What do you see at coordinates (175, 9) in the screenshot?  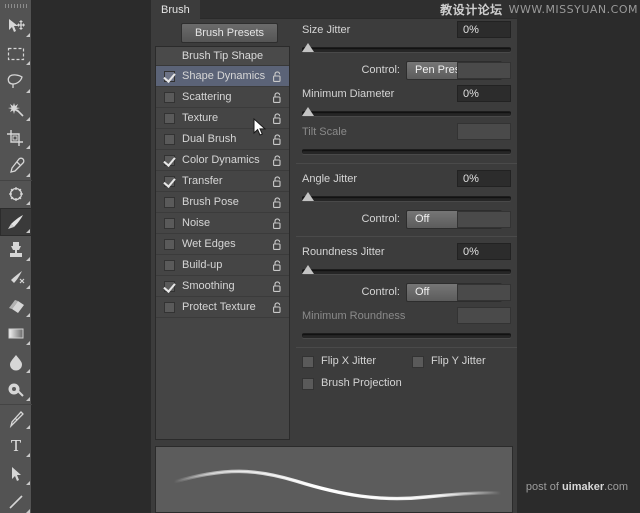 I see `tab-brush: Brush` at bounding box center [175, 9].